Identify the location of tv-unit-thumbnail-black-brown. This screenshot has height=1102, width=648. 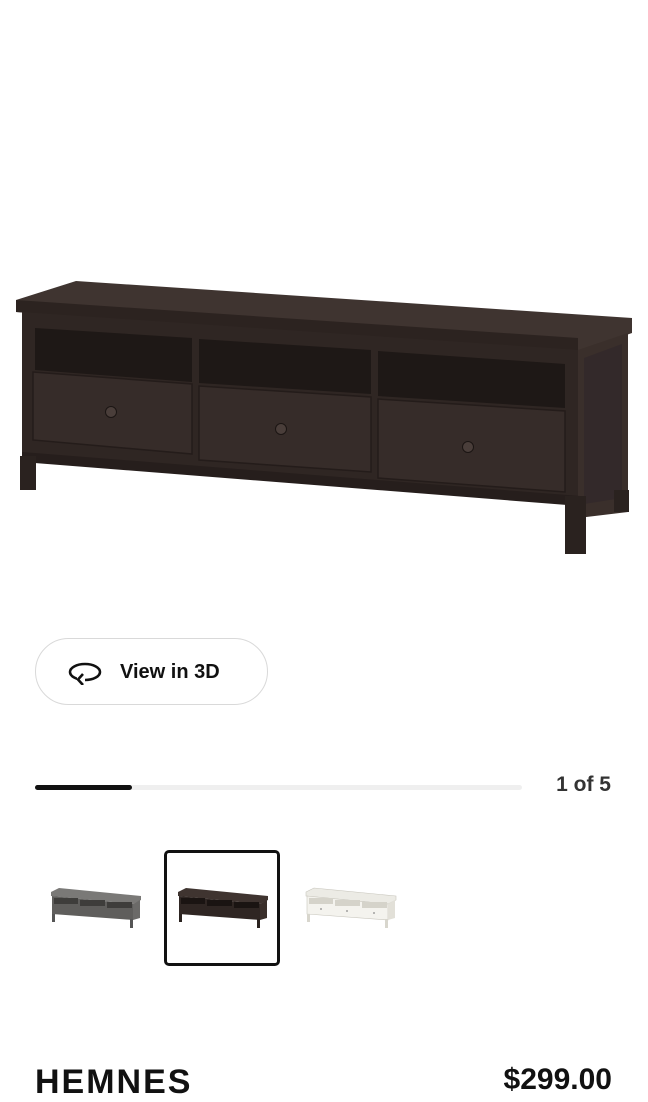
(223, 908).